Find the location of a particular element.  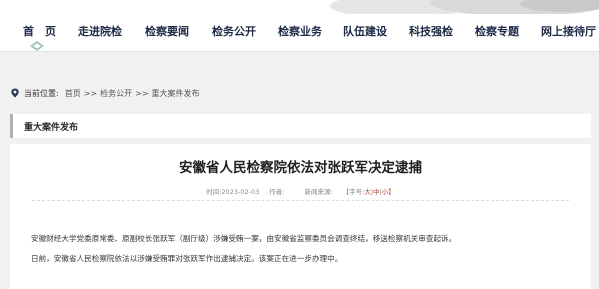

font-size-label: 【字号: is located at coordinates (353, 192).